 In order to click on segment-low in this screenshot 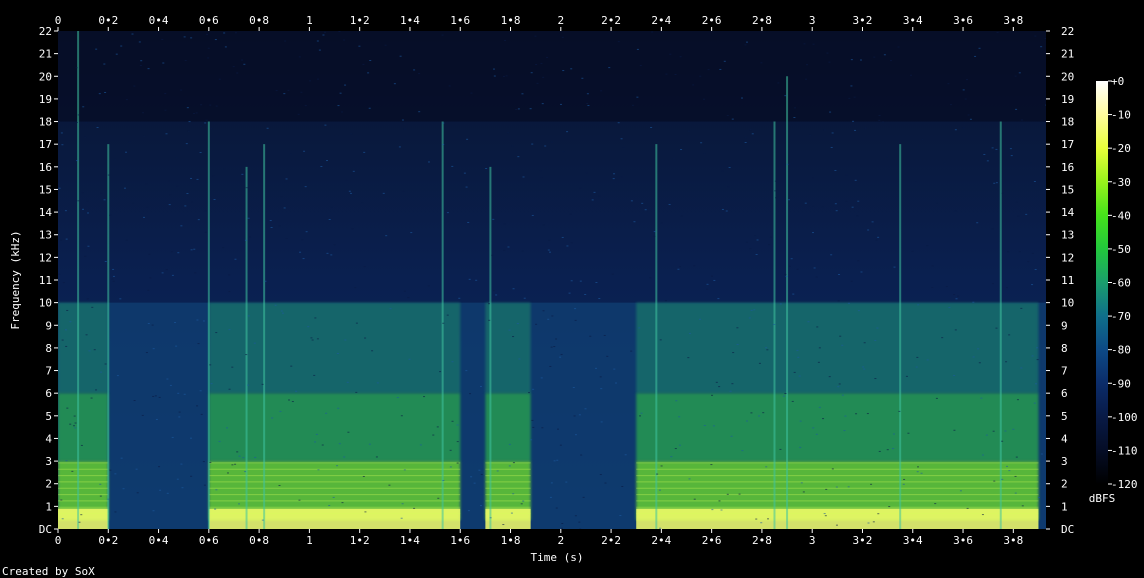, I will do `click(837, 427)`.